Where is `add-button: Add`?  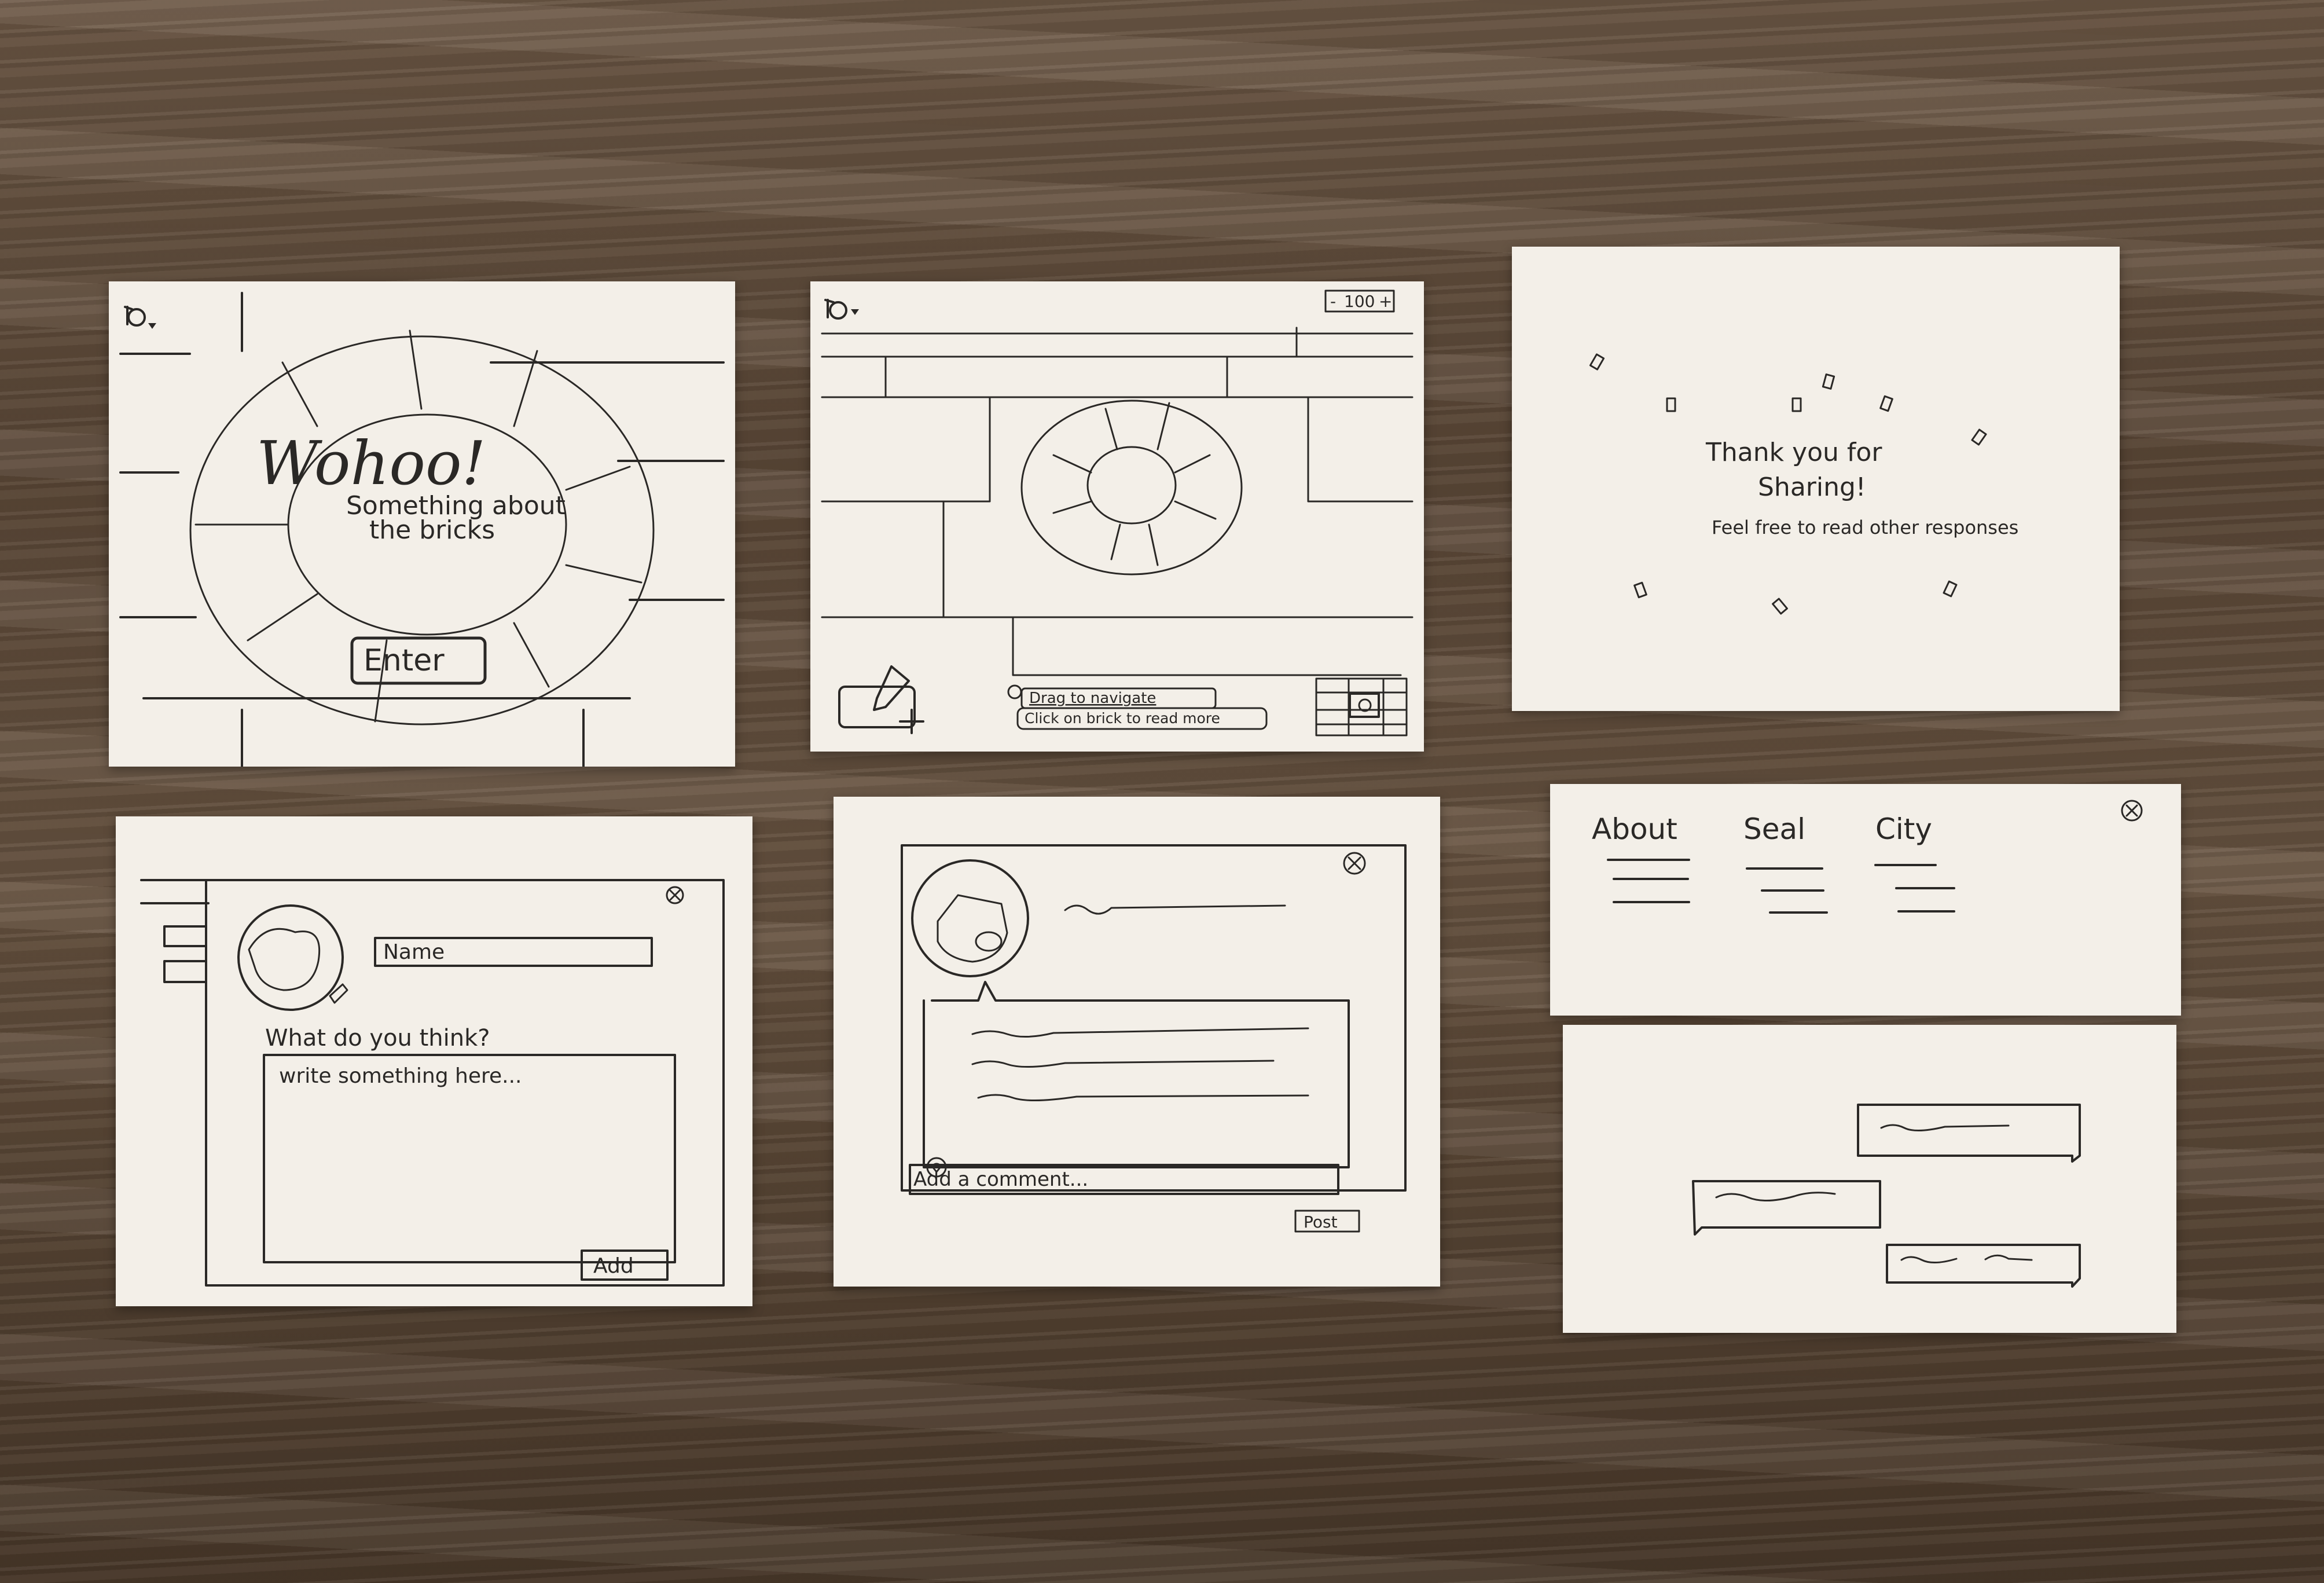
add-button: Add is located at coordinates (625, 1265).